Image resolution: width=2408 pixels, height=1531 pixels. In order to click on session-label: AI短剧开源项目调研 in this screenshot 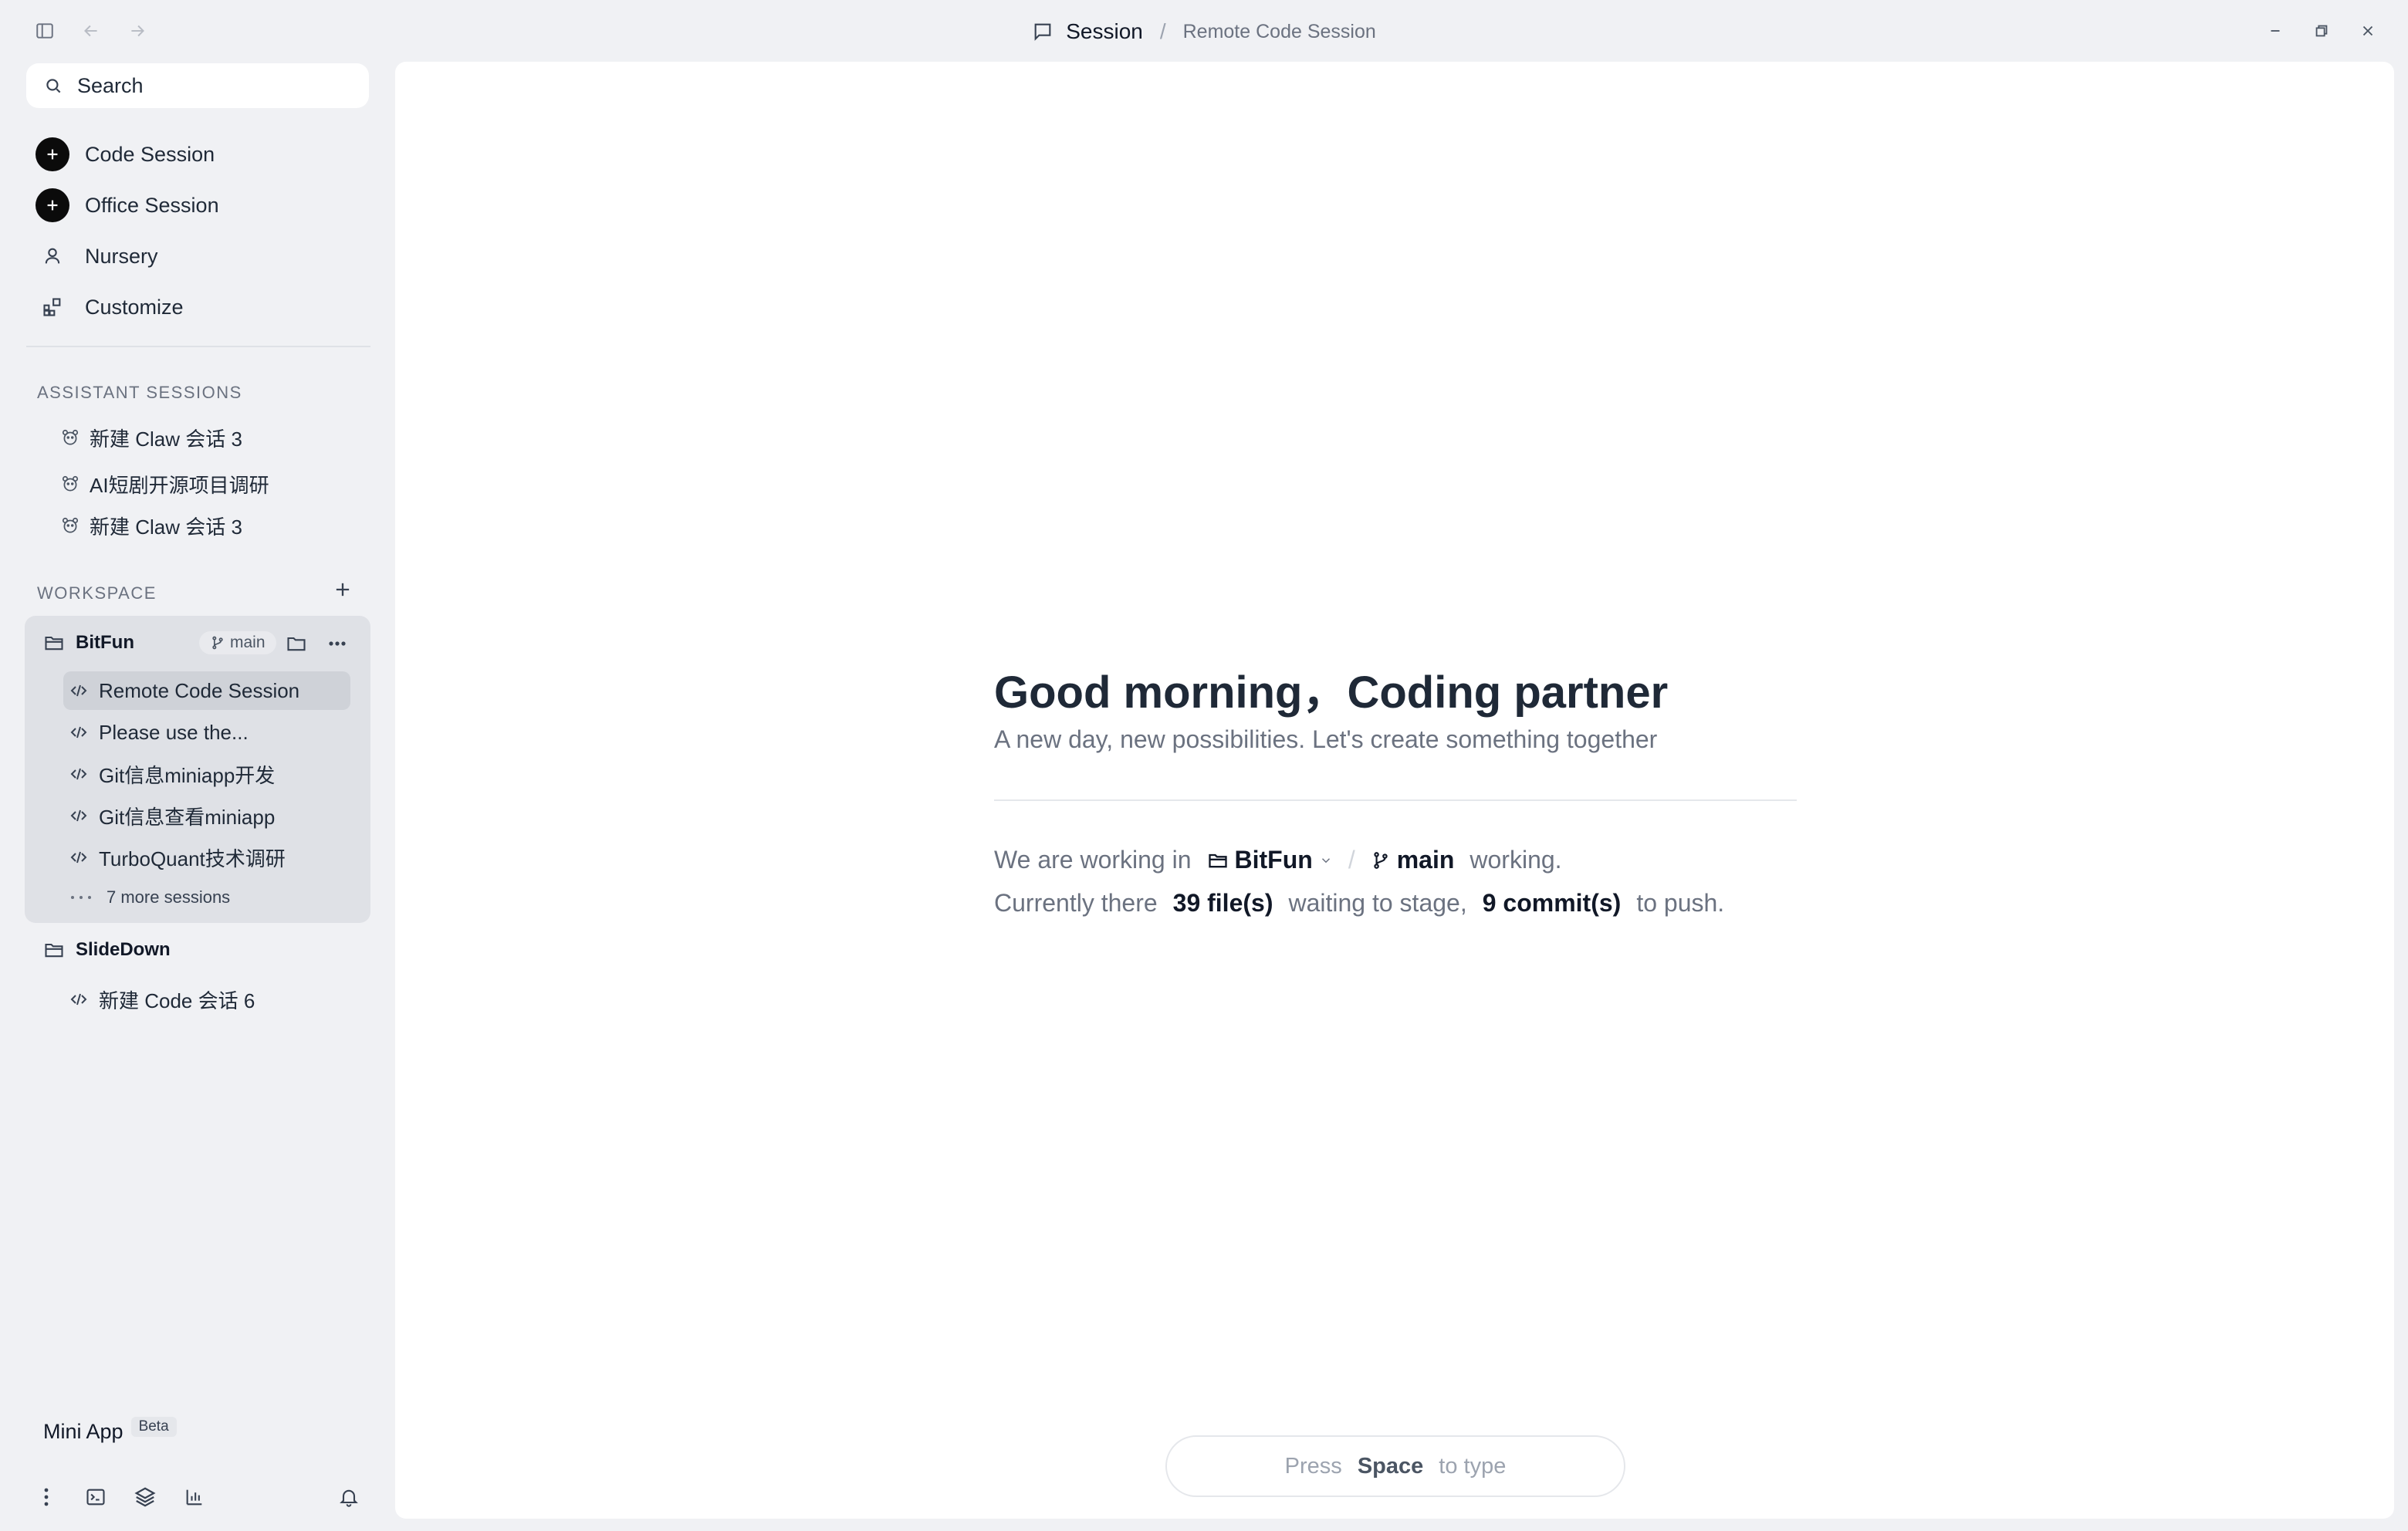, I will do `click(180, 485)`.